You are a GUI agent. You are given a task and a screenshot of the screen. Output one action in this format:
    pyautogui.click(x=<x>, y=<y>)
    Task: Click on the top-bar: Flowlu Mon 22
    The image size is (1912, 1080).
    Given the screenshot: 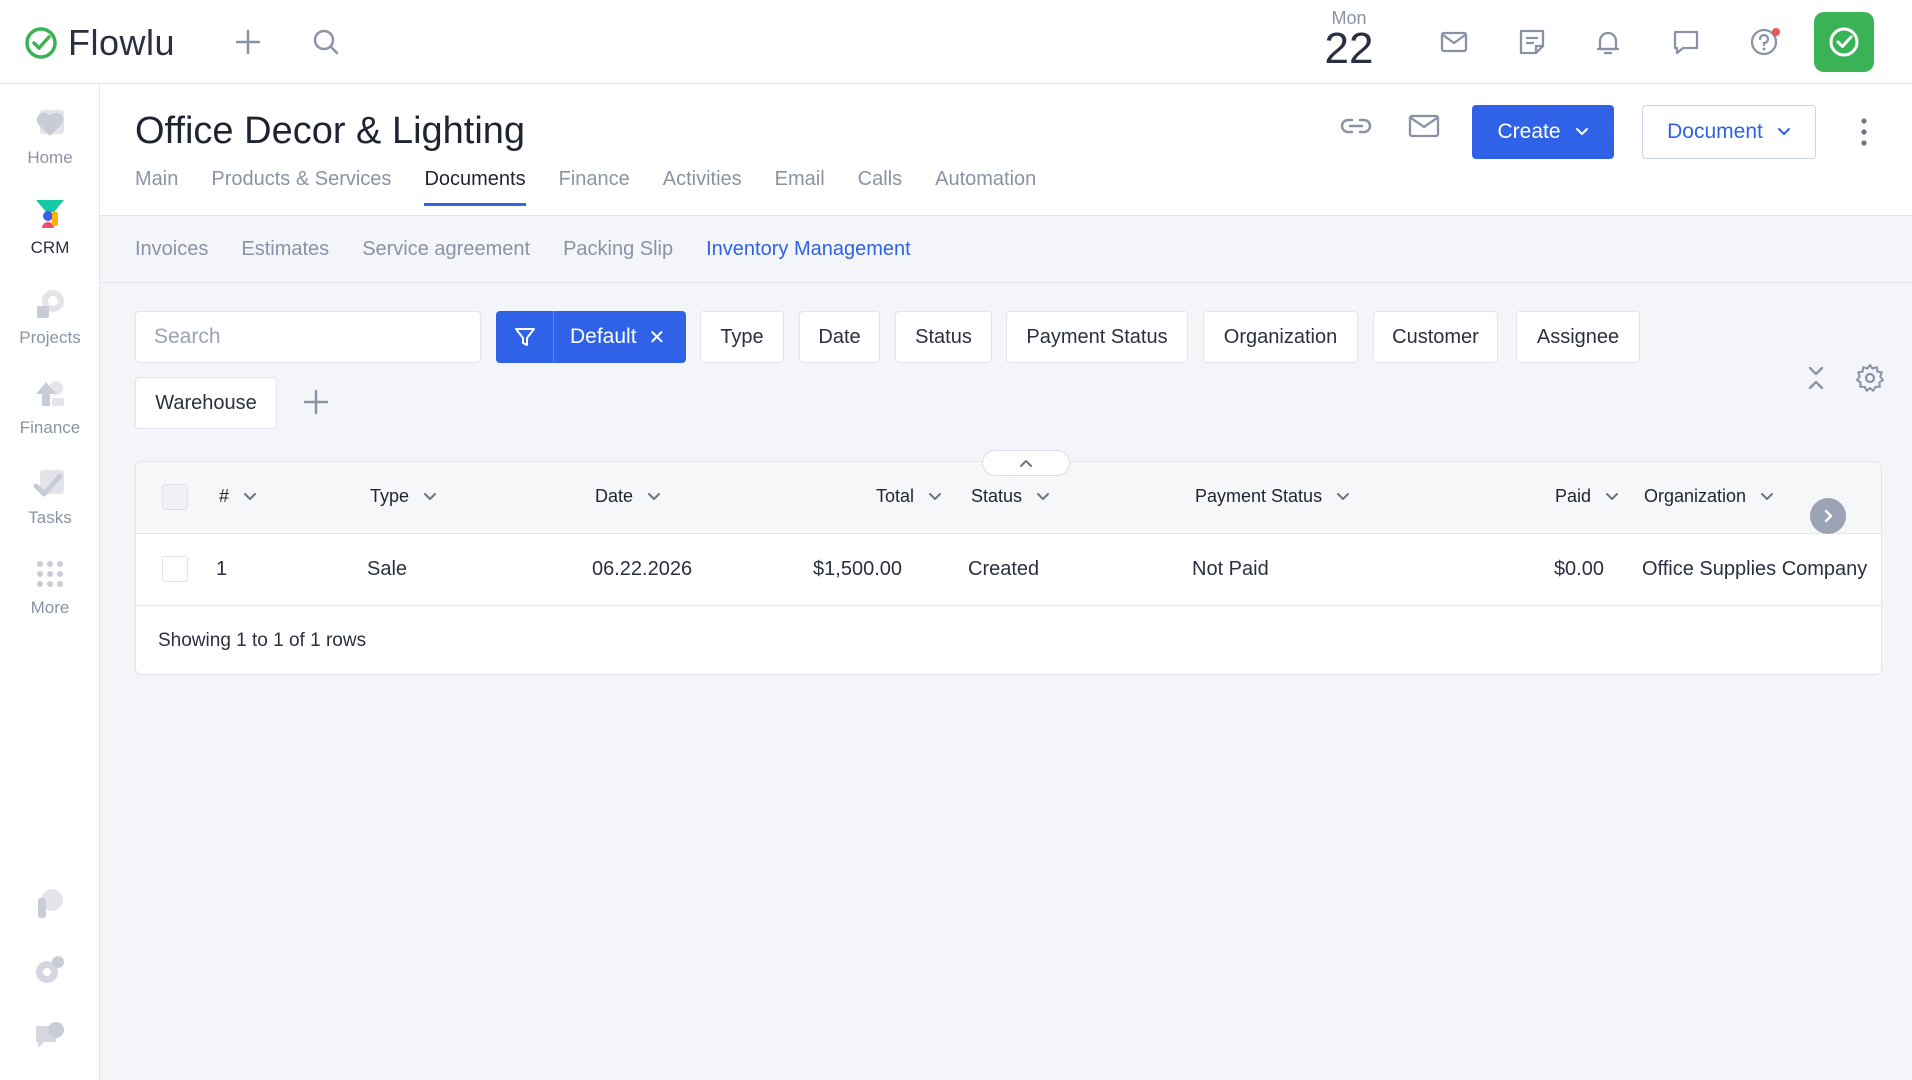 What is the action you would take?
    pyautogui.click(x=956, y=42)
    